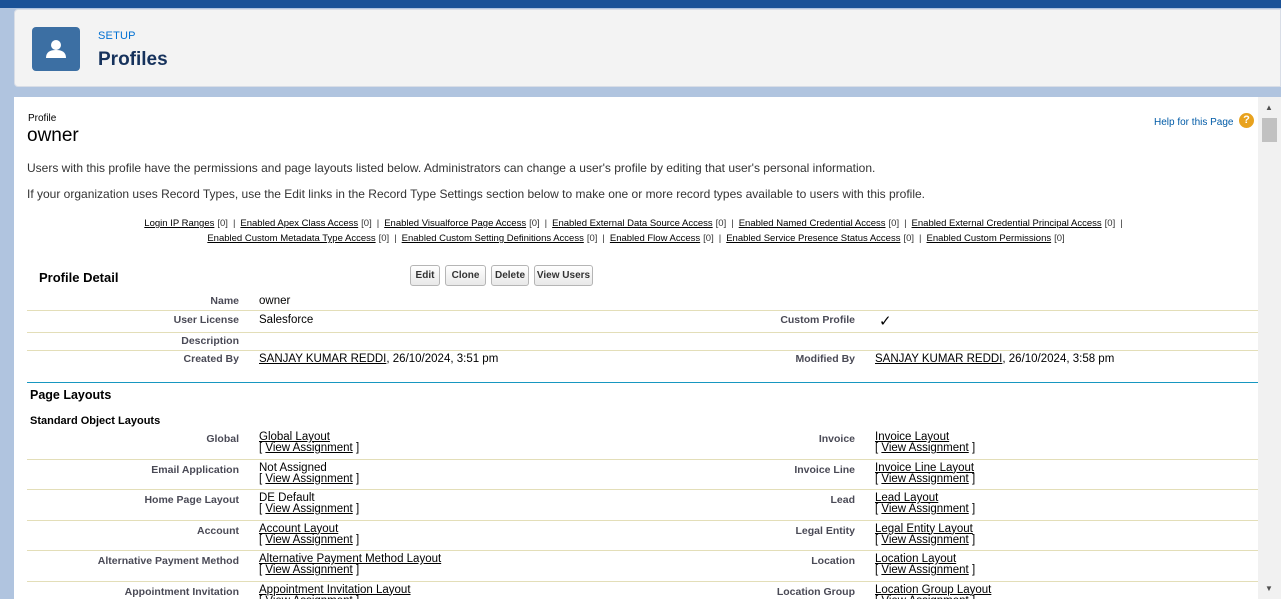  Describe the element at coordinates (885, 321) in the screenshot. I see `checkmark-icon: ✓` at that location.